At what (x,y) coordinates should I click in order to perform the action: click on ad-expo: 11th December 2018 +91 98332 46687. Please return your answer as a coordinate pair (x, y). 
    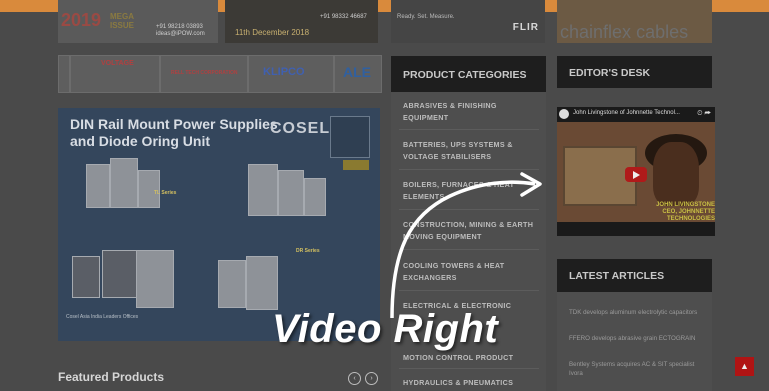
    Looking at the image, I should click on (301, 21).